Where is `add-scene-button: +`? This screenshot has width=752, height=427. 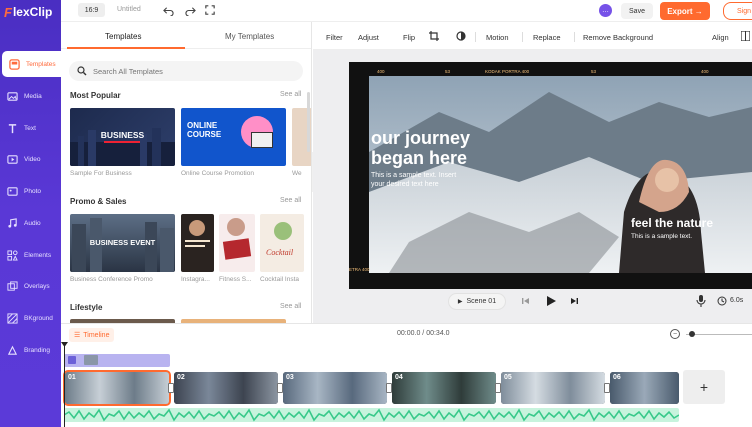
add-scene-button: + is located at coordinates (704, 387).